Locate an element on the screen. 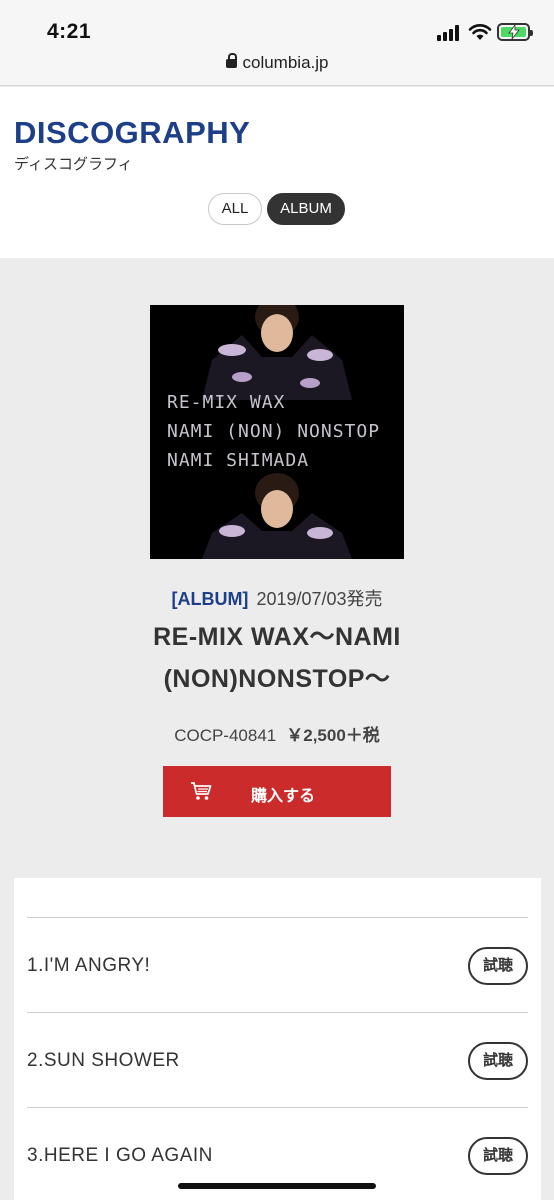  buy-button-label: 購入する is located at coordinates (282, 796).